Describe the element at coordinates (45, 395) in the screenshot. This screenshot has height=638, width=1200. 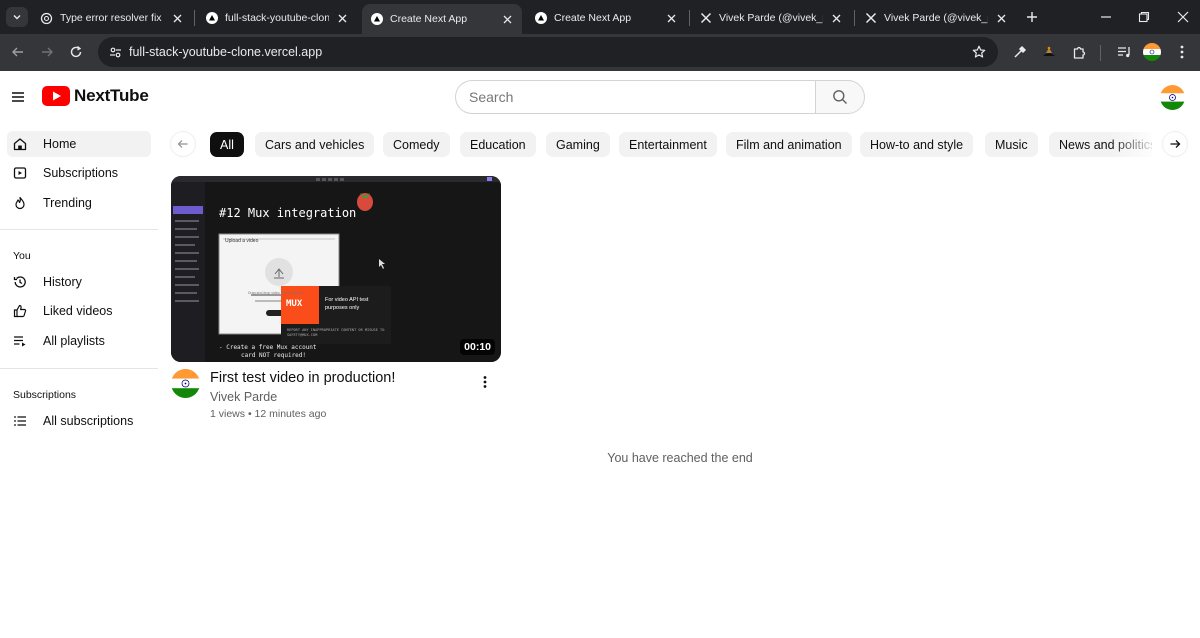
I see `sidebar-heading-subscriptions: Subscriptions` at that location.